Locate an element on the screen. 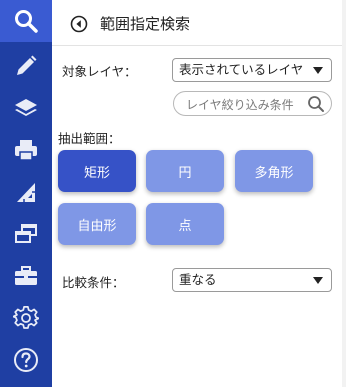  windows-icon is located at coordinates (26, 233).